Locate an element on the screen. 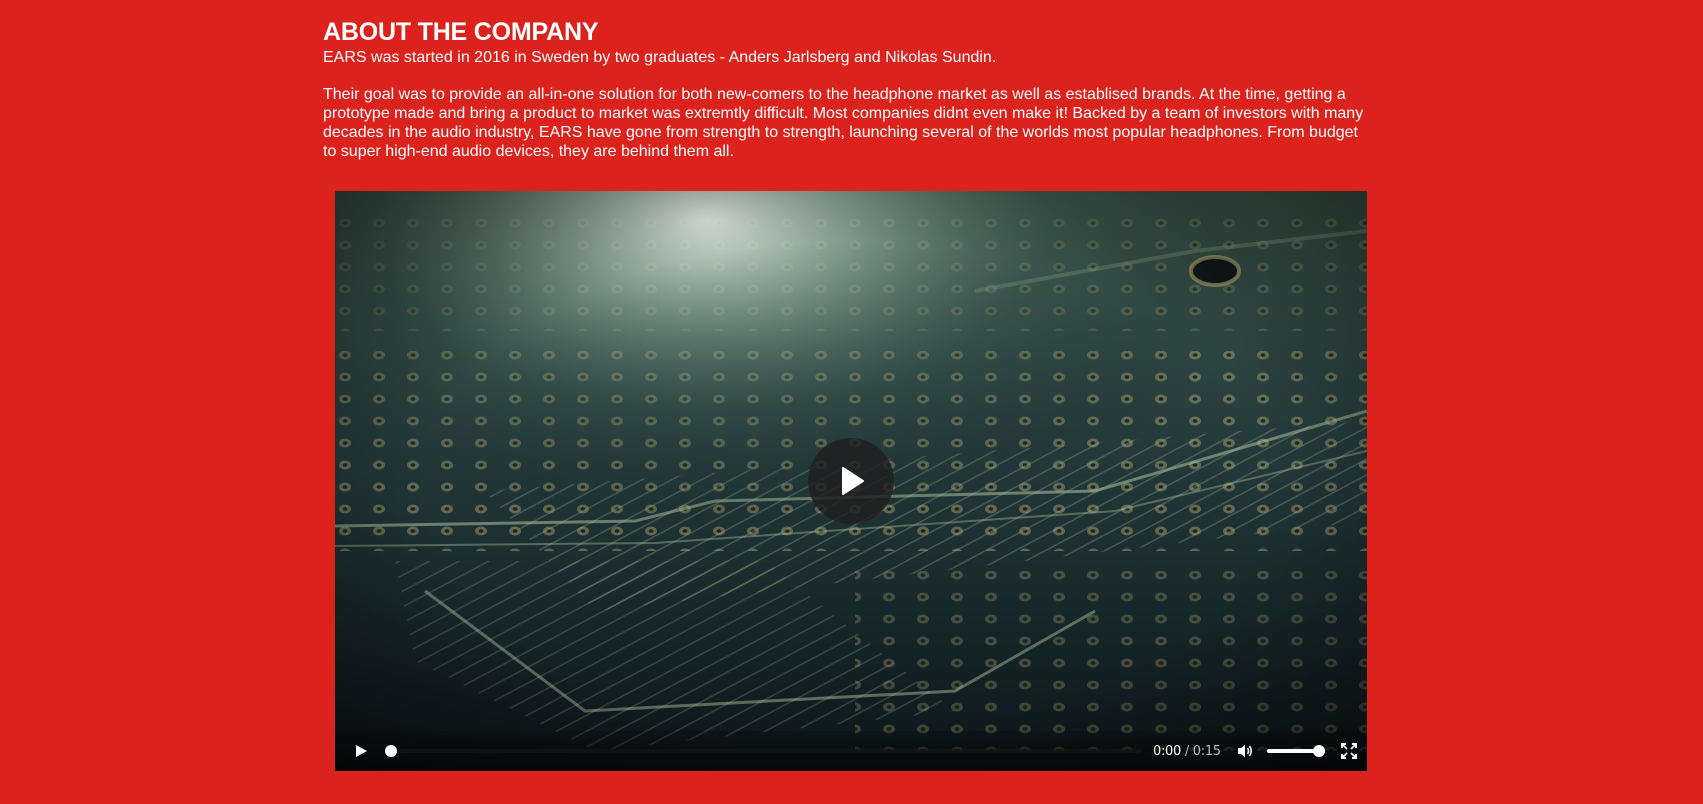 The height and width of the screenshot is (804, 1703). volume-icon is located at coordinates (1244, 751).